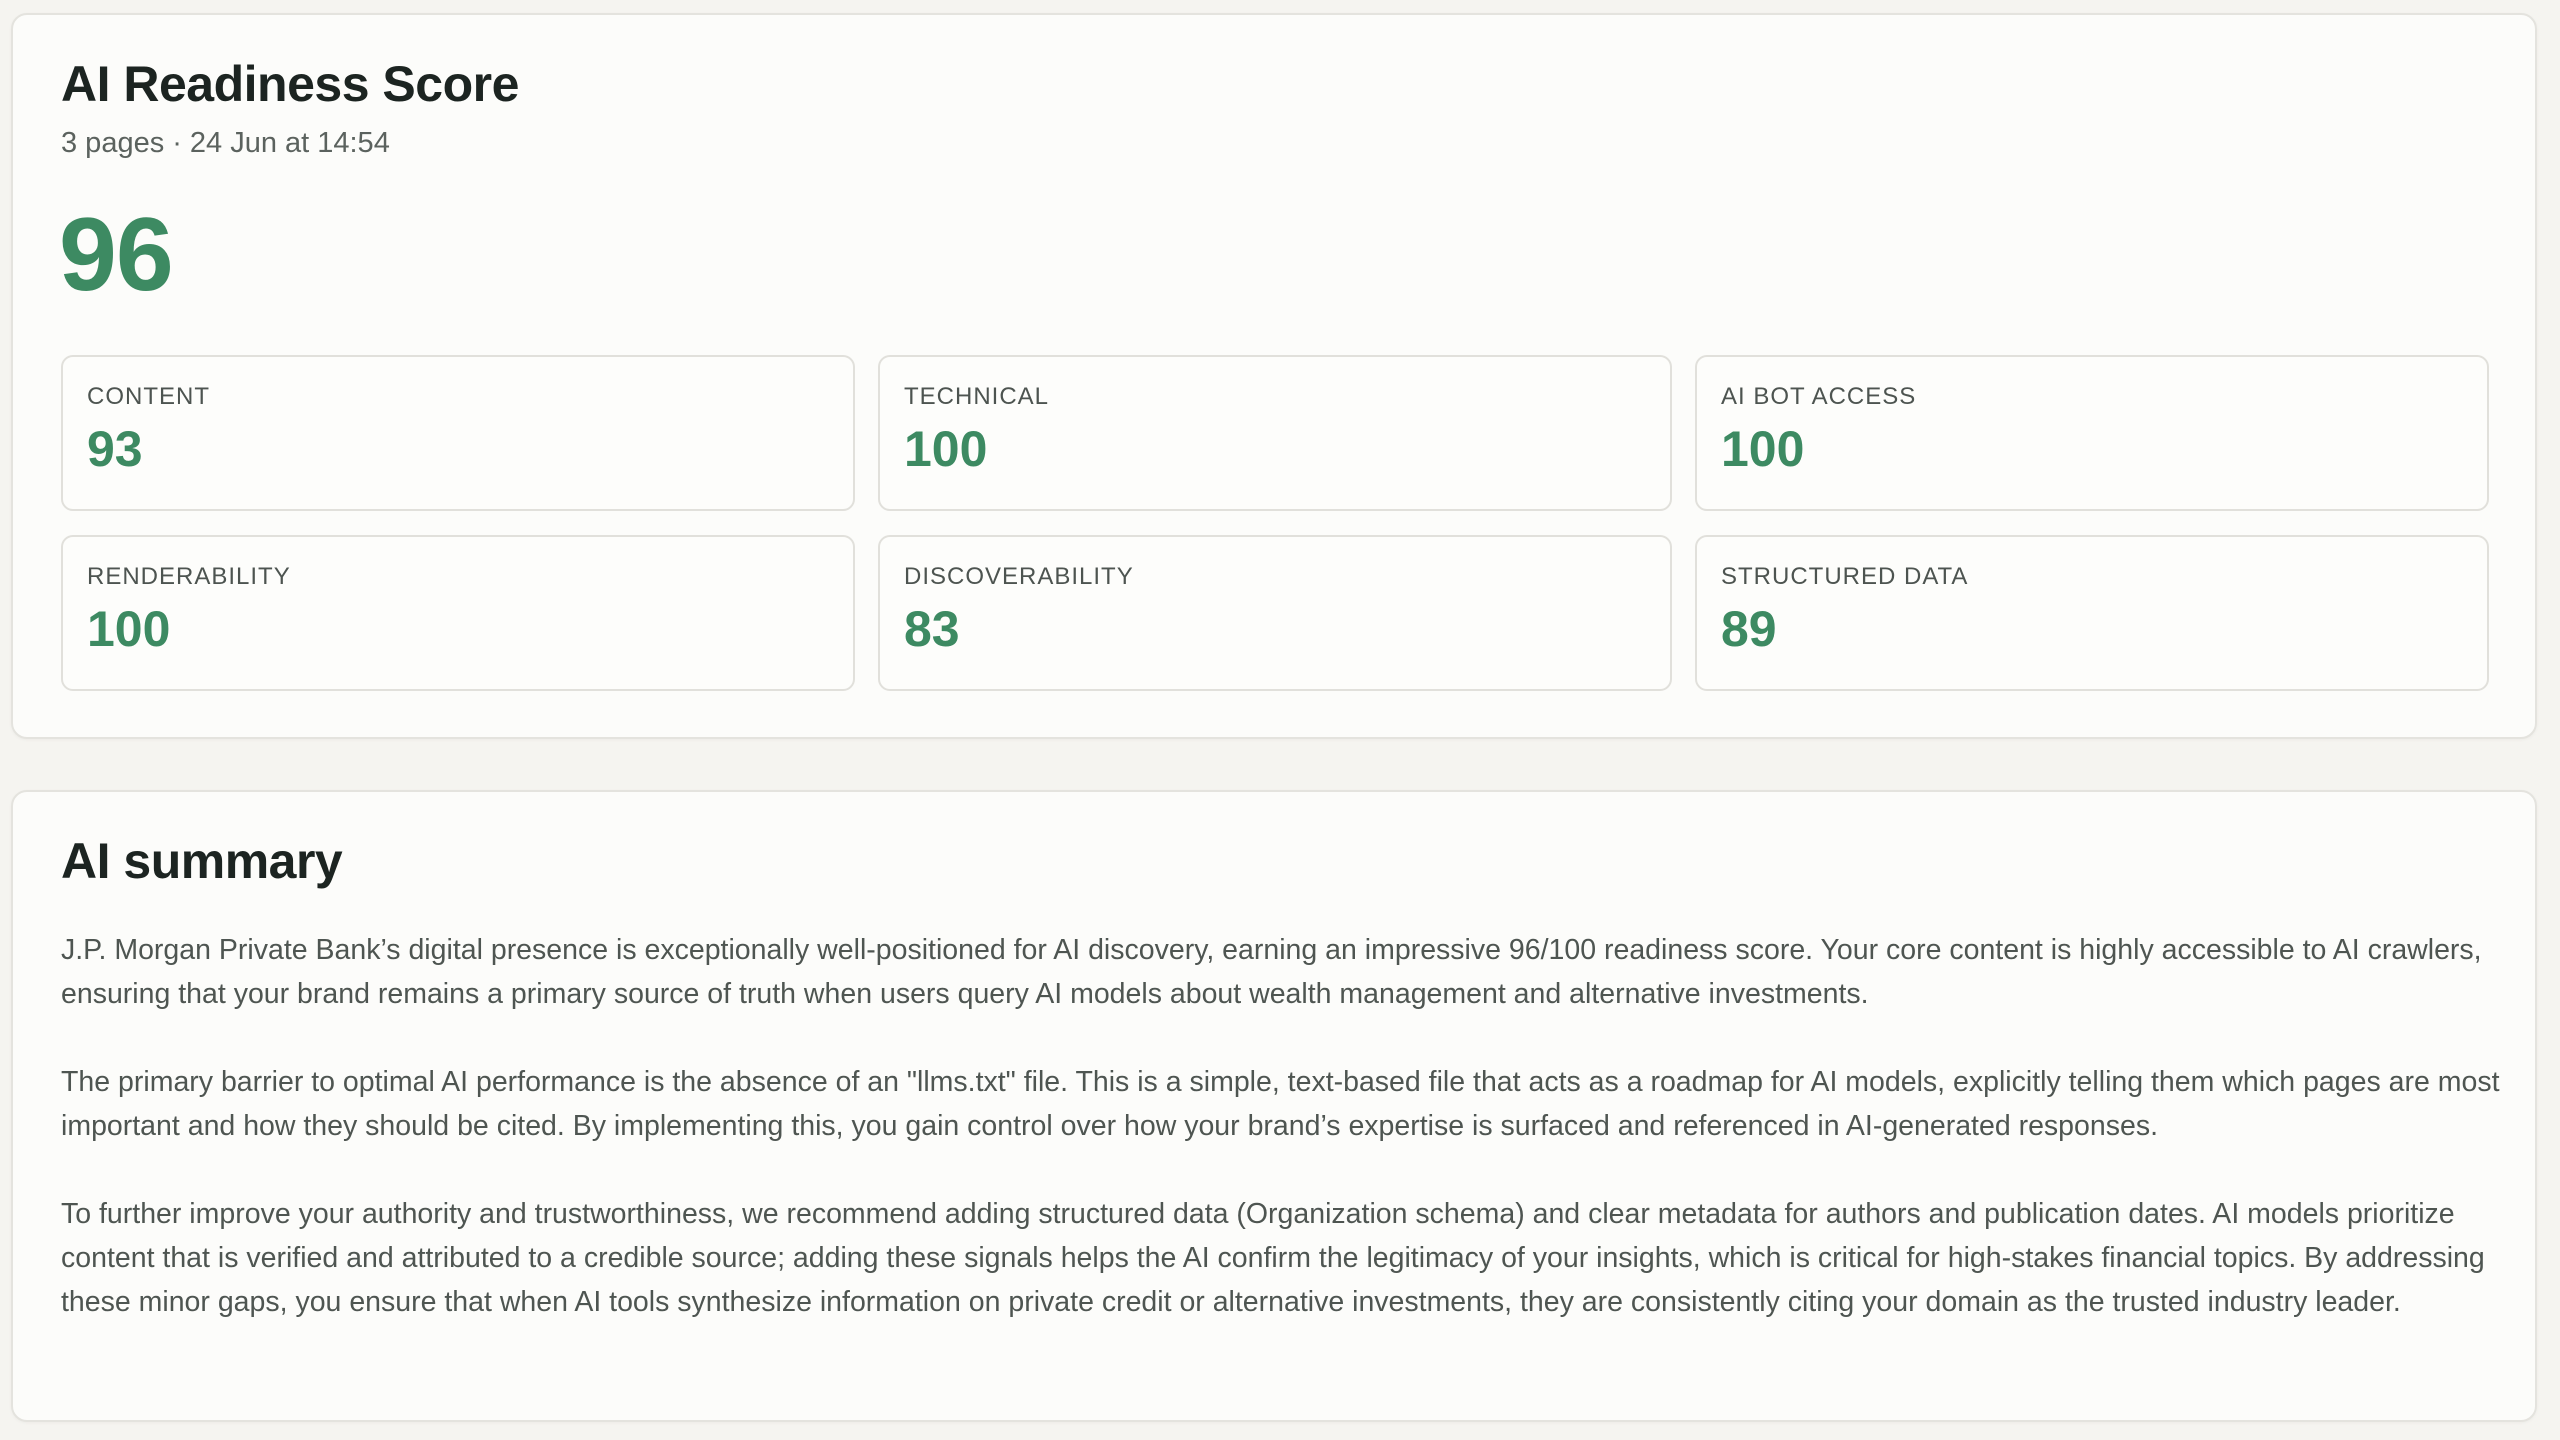 Image resolution: width=2560 pixels, height=1440 pixels. I want to click on metric-label: STRUCTURED DATA, so click(1845, 576).